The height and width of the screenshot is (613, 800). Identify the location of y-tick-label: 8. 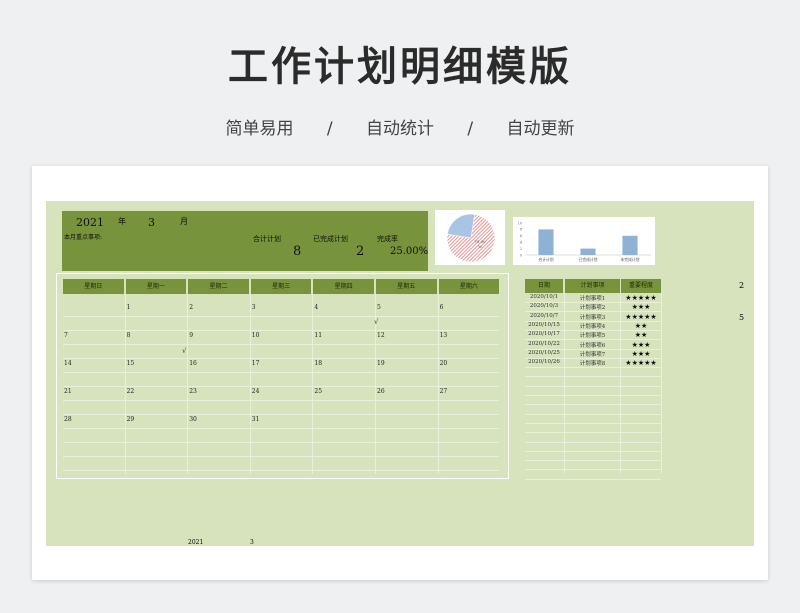
(521, 230).